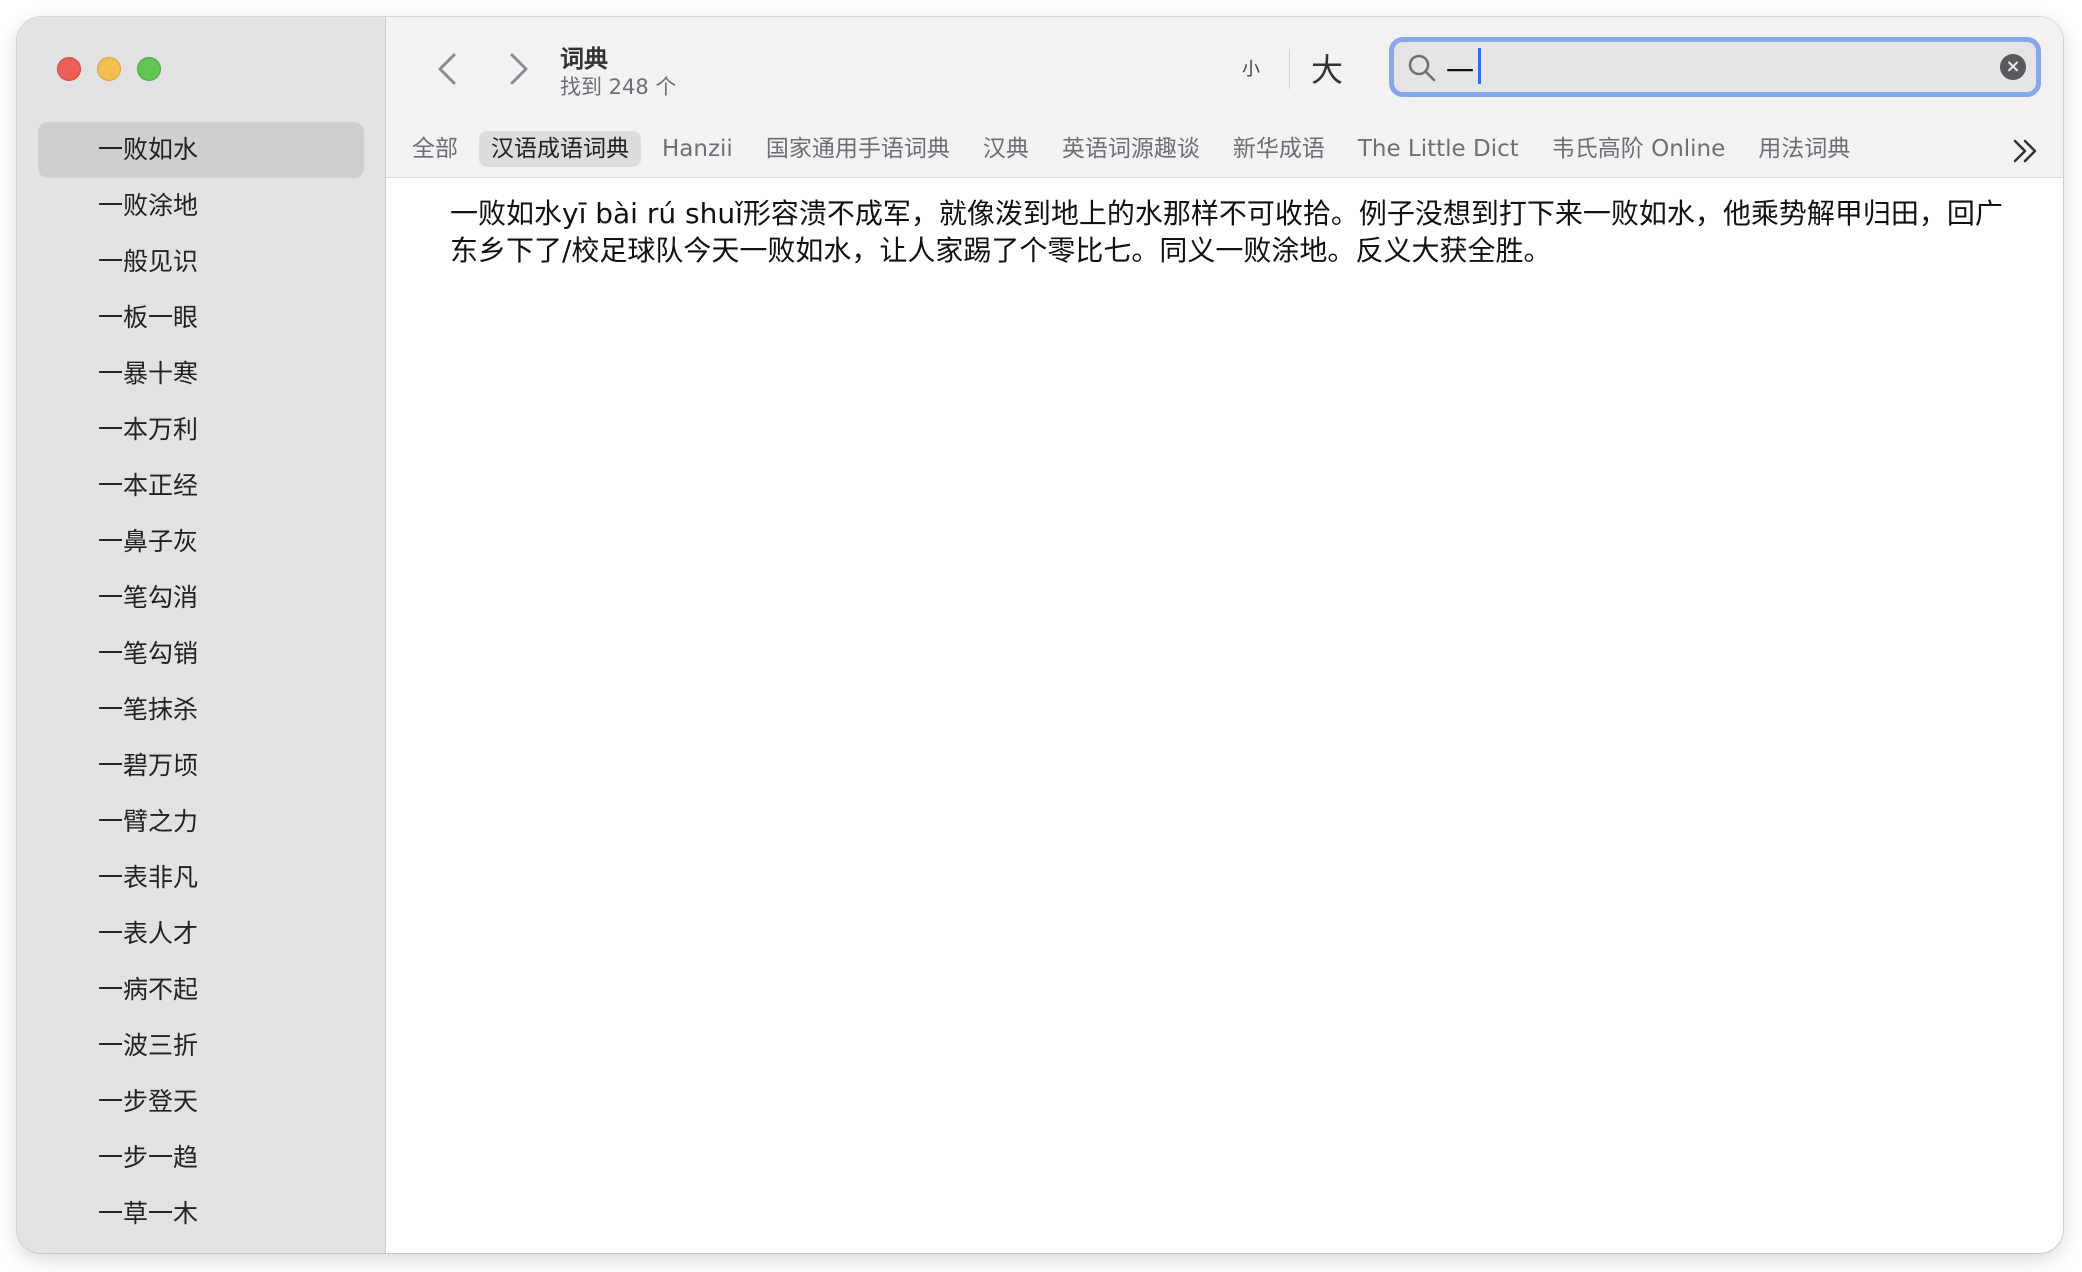 The height and width of the screenshot is (1272, 2082). Describe the element at coordinates (201, 374) in the screenshot. I see `sidebar-item: 一暴十寒` at that location.